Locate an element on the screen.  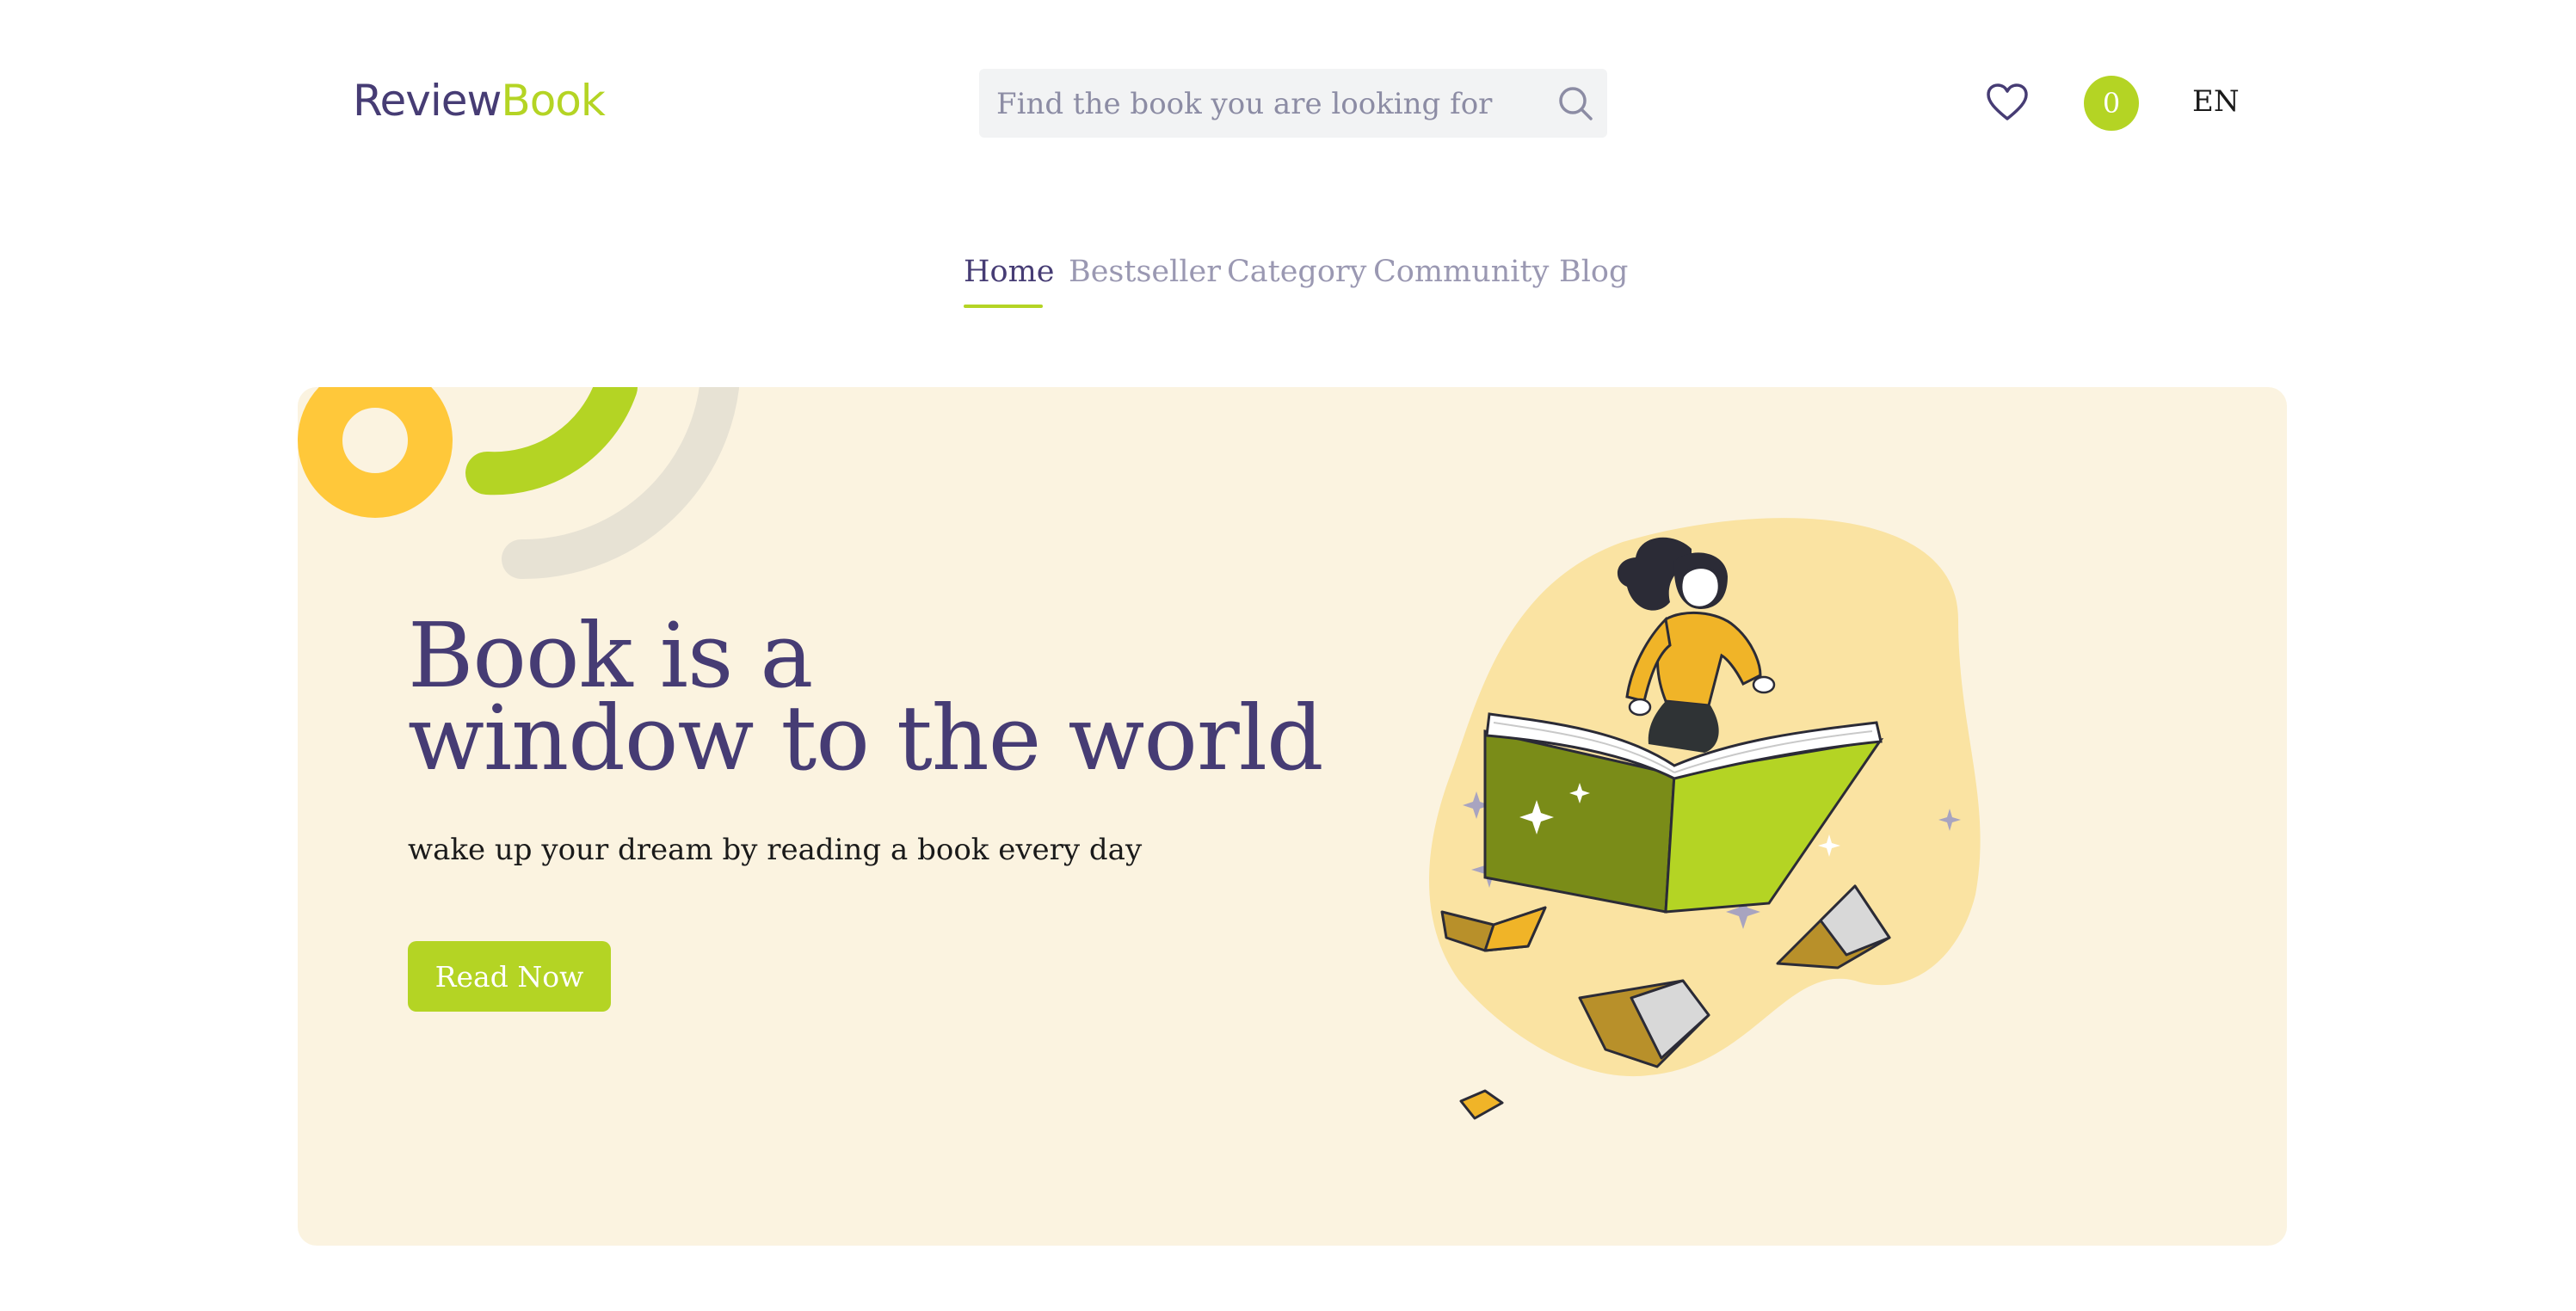
decorative-shapes is located at coordinates (518, 483).